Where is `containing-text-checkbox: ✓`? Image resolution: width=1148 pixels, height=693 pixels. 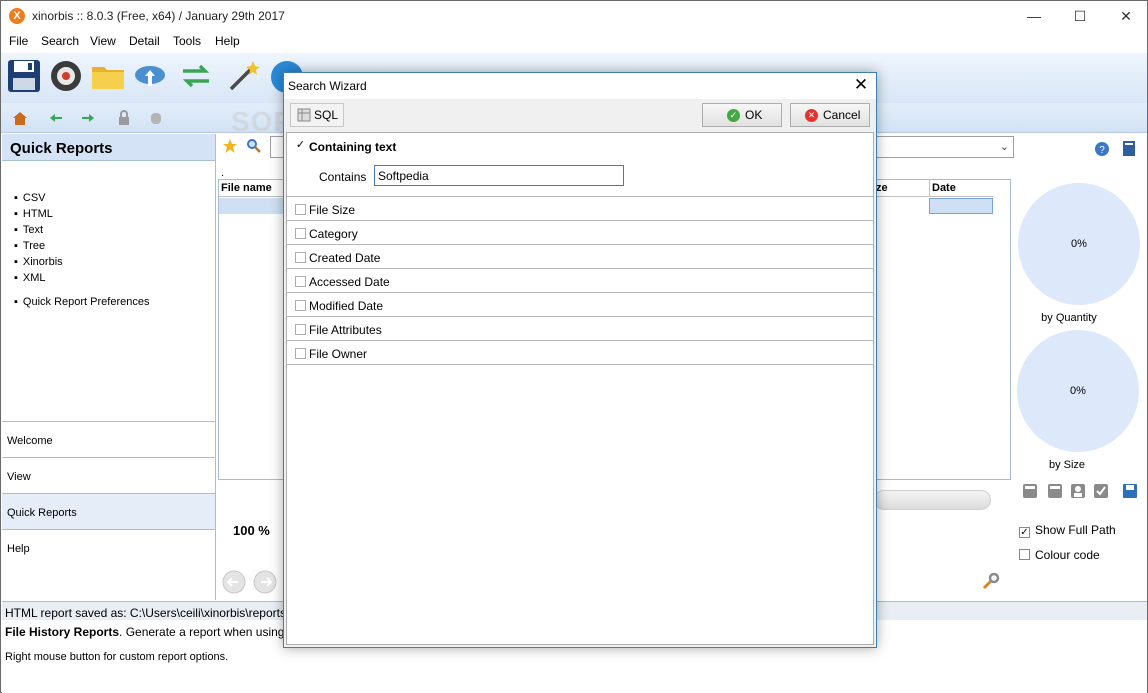
containing-text-checkbox: ✓ is located at coordinates (300, 146).